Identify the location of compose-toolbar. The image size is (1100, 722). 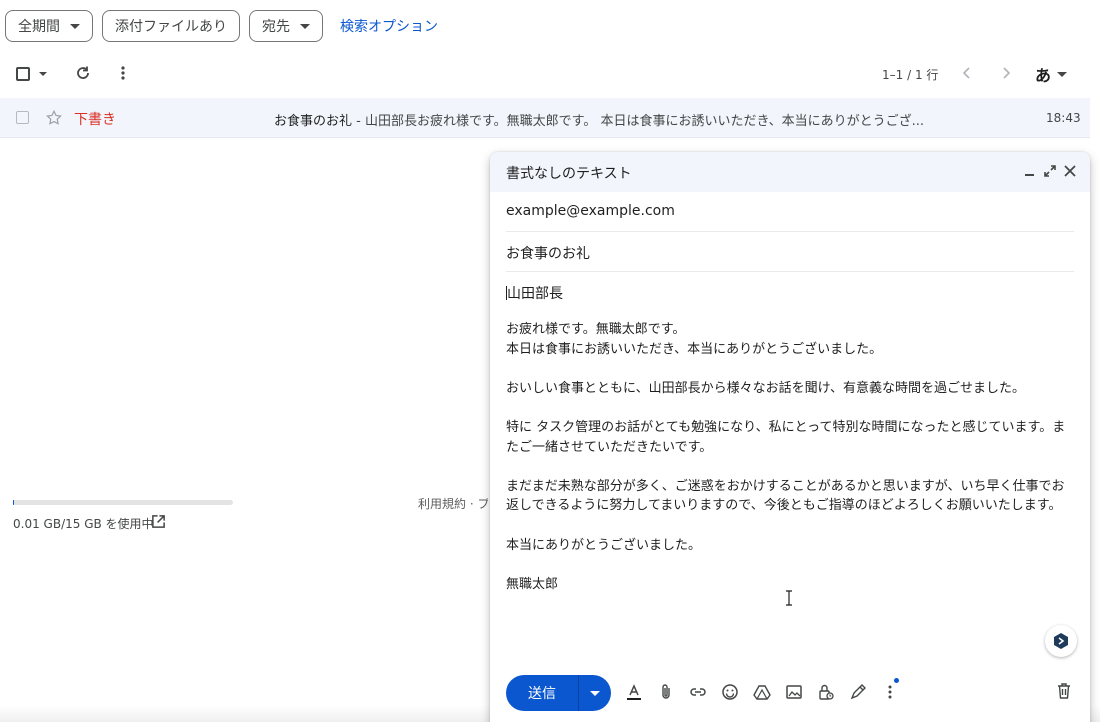
(762, 690).